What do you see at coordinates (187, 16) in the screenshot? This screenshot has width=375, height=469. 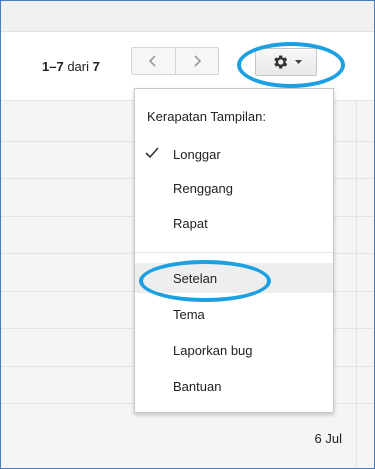 I see `top-strip` at bounding box center [187, 16].